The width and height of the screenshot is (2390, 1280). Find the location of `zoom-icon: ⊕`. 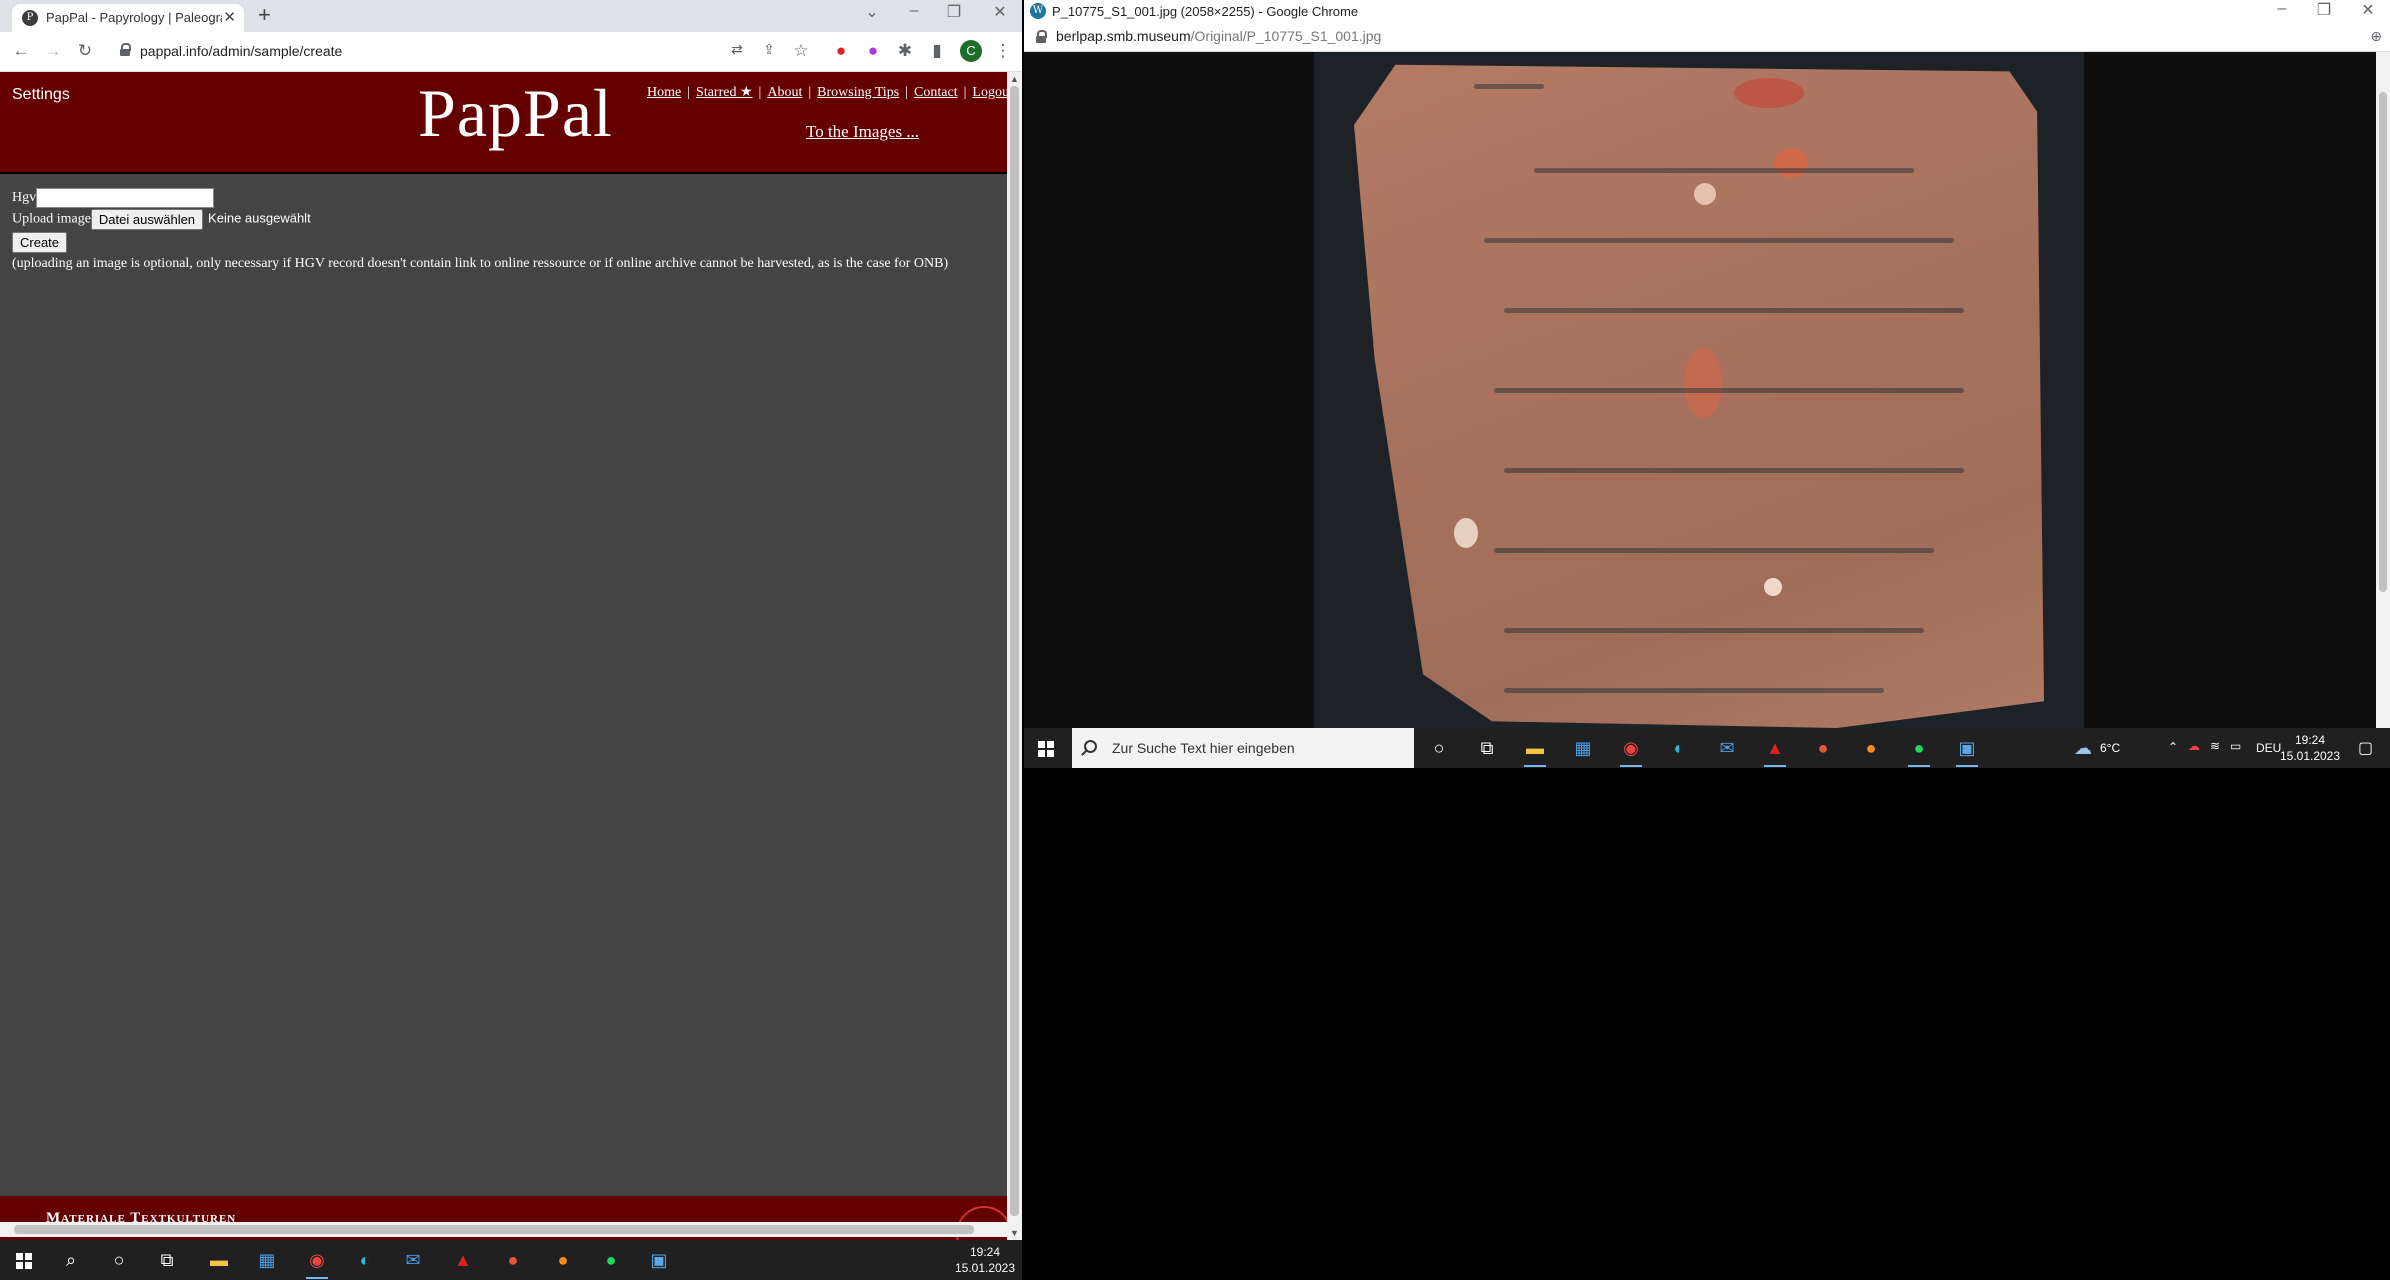

zoom-icon: ⊕ is located at coordinates (2376, 36).